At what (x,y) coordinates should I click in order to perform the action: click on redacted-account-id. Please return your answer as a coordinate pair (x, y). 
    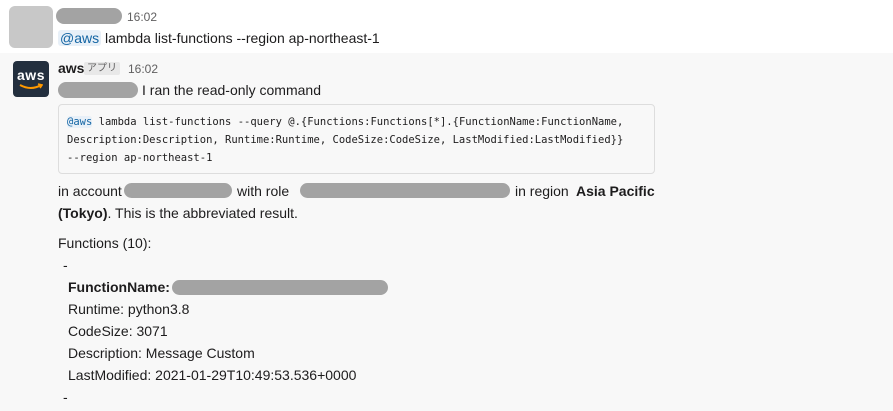
    Looking at the image, I should click on (178, 190).